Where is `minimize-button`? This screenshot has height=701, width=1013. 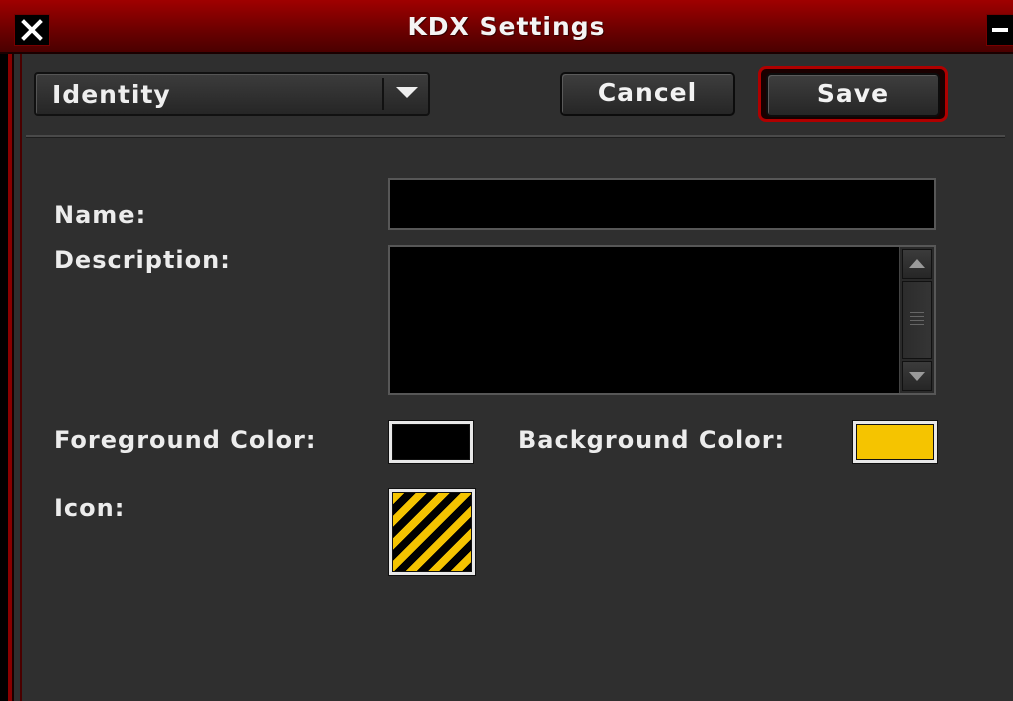 minimize-button is located at coordinates (999, 30).